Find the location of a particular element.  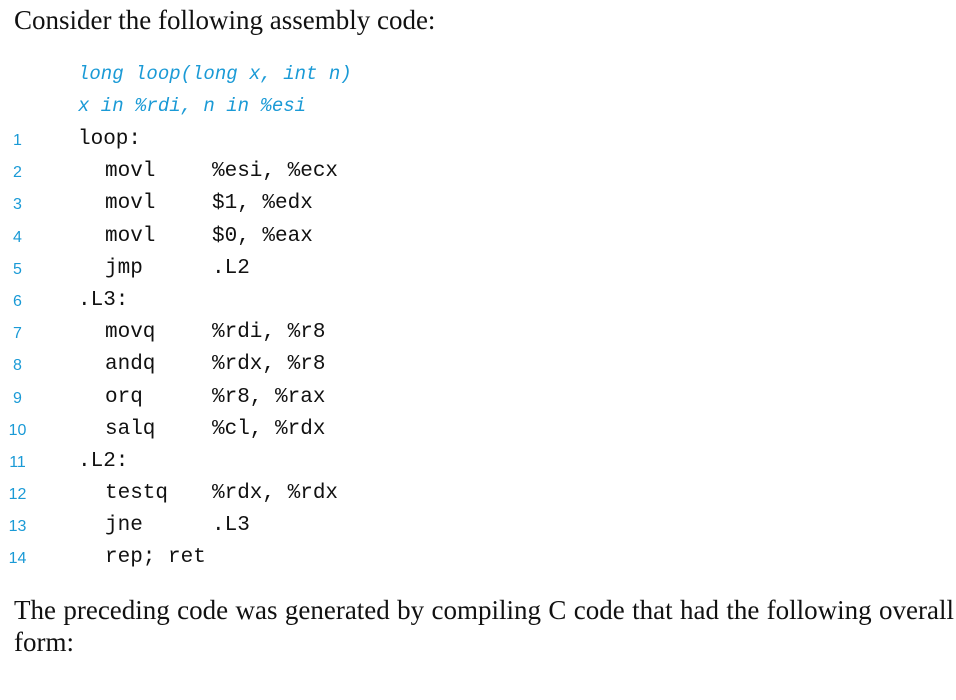

operands: .L3 is located at coordinates (231, 526).